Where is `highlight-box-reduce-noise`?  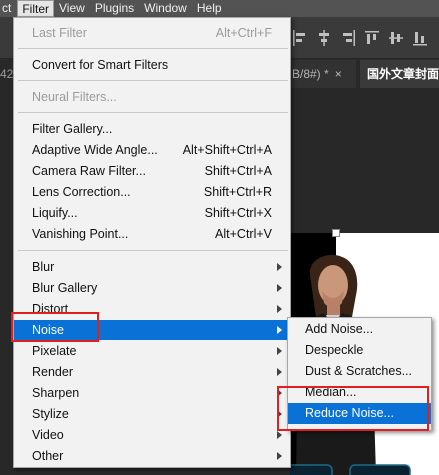
highlight-box-reduce-noise is located at coordinates (353, 408).